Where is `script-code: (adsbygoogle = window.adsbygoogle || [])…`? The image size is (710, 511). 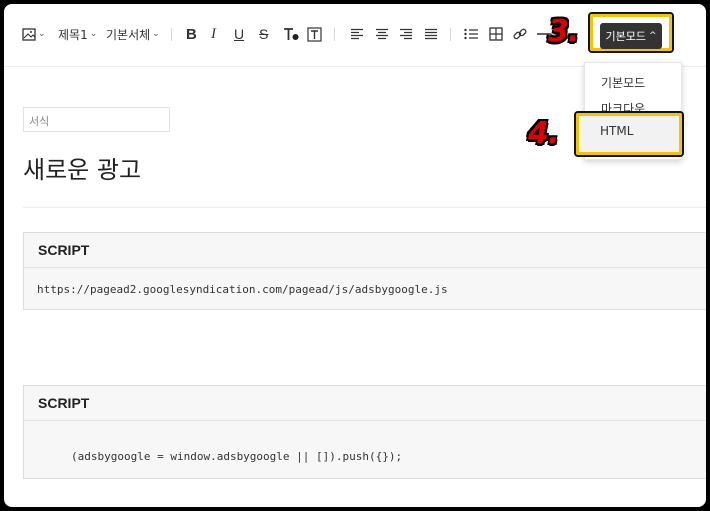
script-code: (adsbygoogle = window.adsbygoogle || [])… is located at coordinates (236, 456).